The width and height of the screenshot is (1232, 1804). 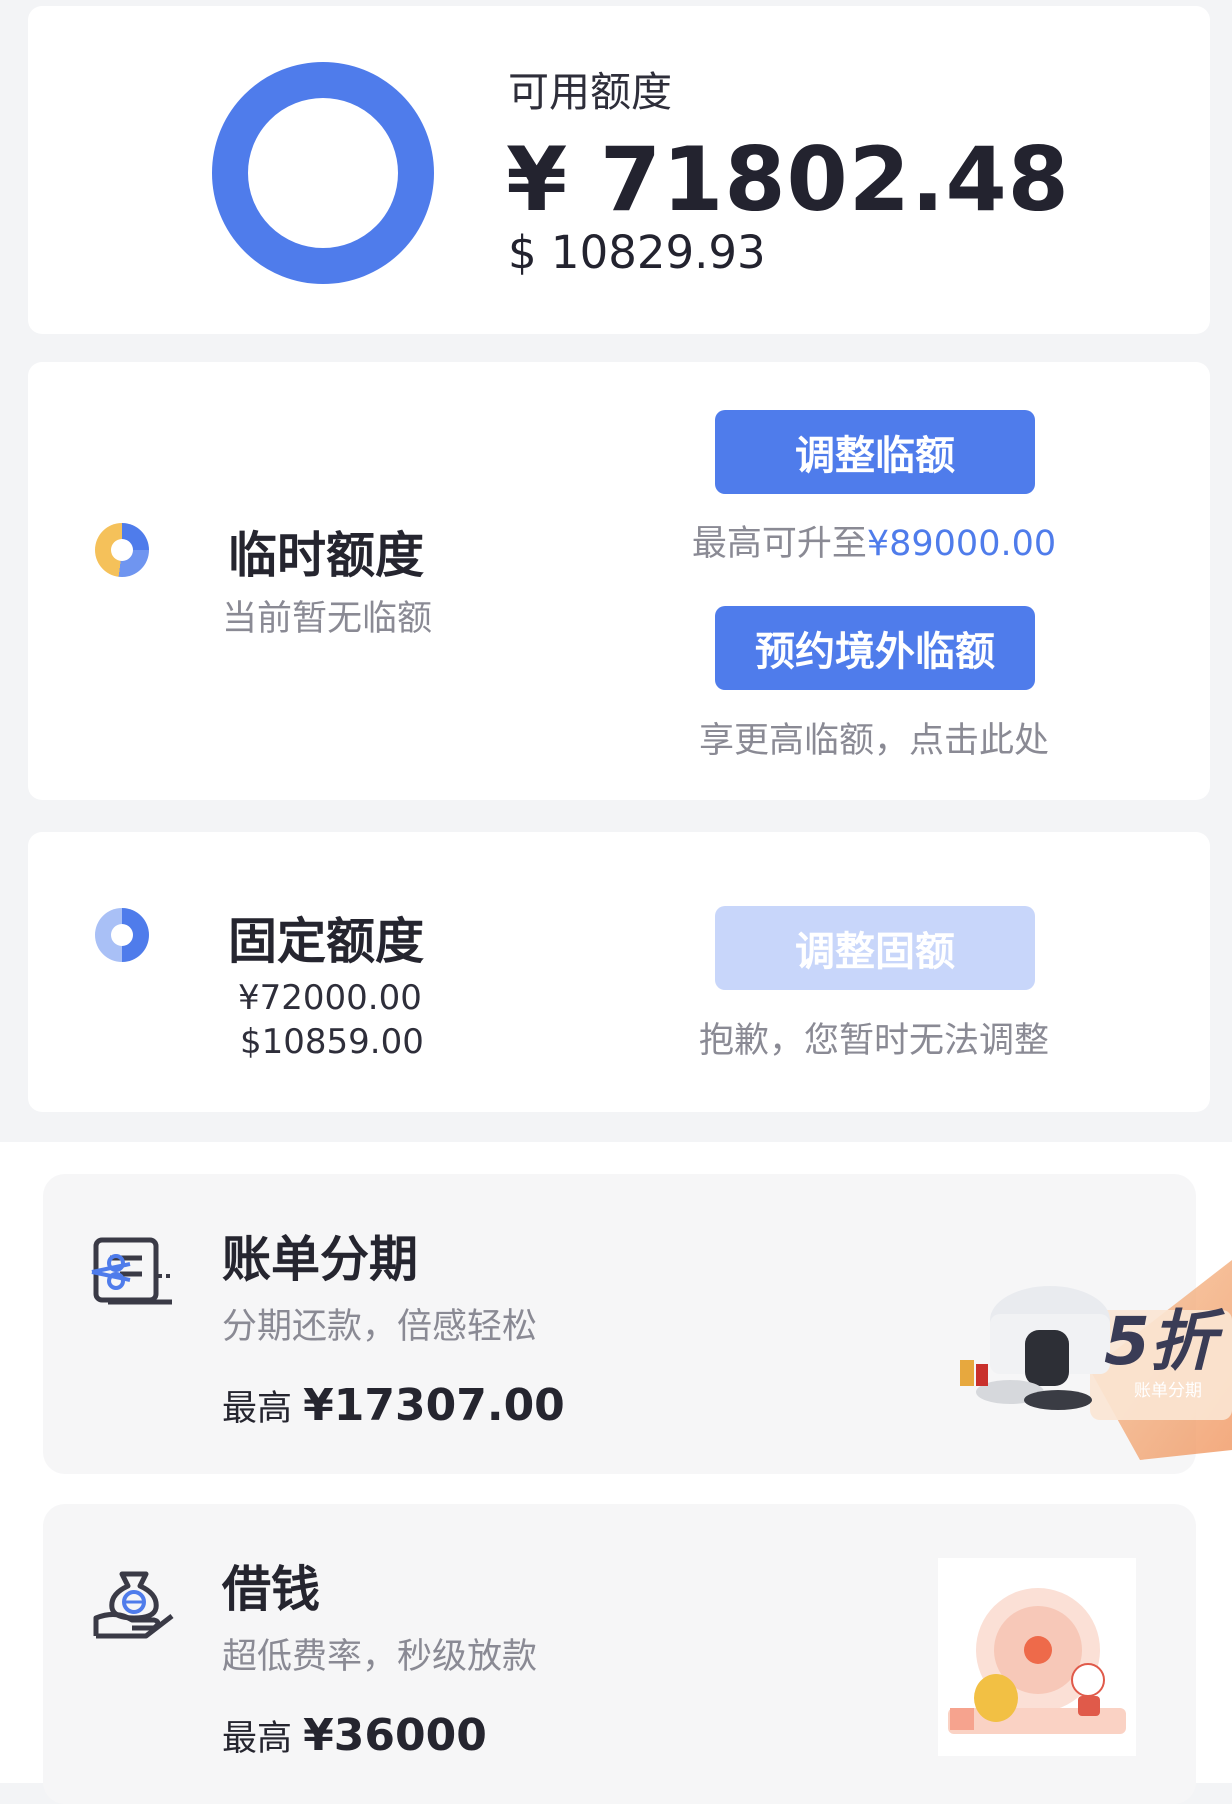 What do you see at coordinates (590, 92) in the screenshot?
I see `available-credit-label: 可用额度` at bounding box center [590, 92].